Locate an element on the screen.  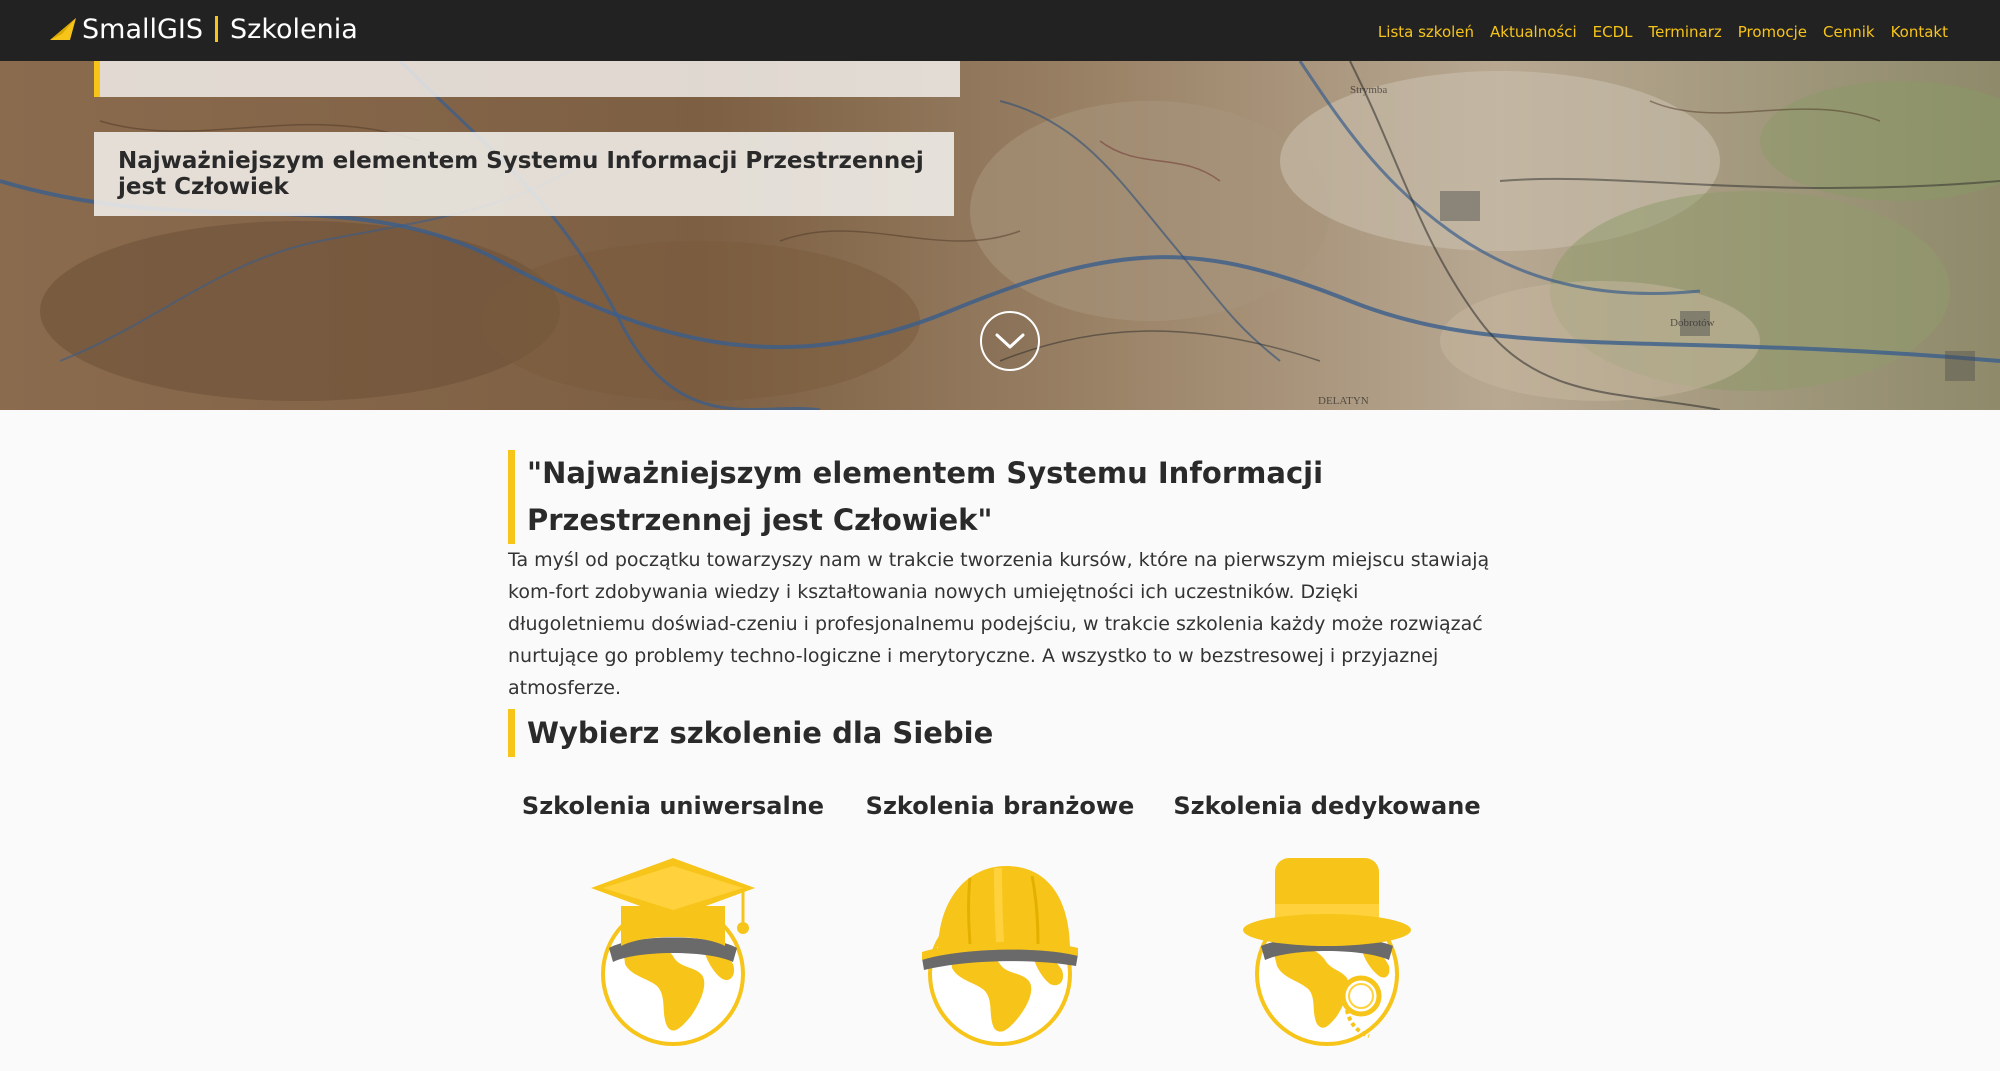
nav-link-kontakt: Kontakt is located at coordinates (1919, 32).